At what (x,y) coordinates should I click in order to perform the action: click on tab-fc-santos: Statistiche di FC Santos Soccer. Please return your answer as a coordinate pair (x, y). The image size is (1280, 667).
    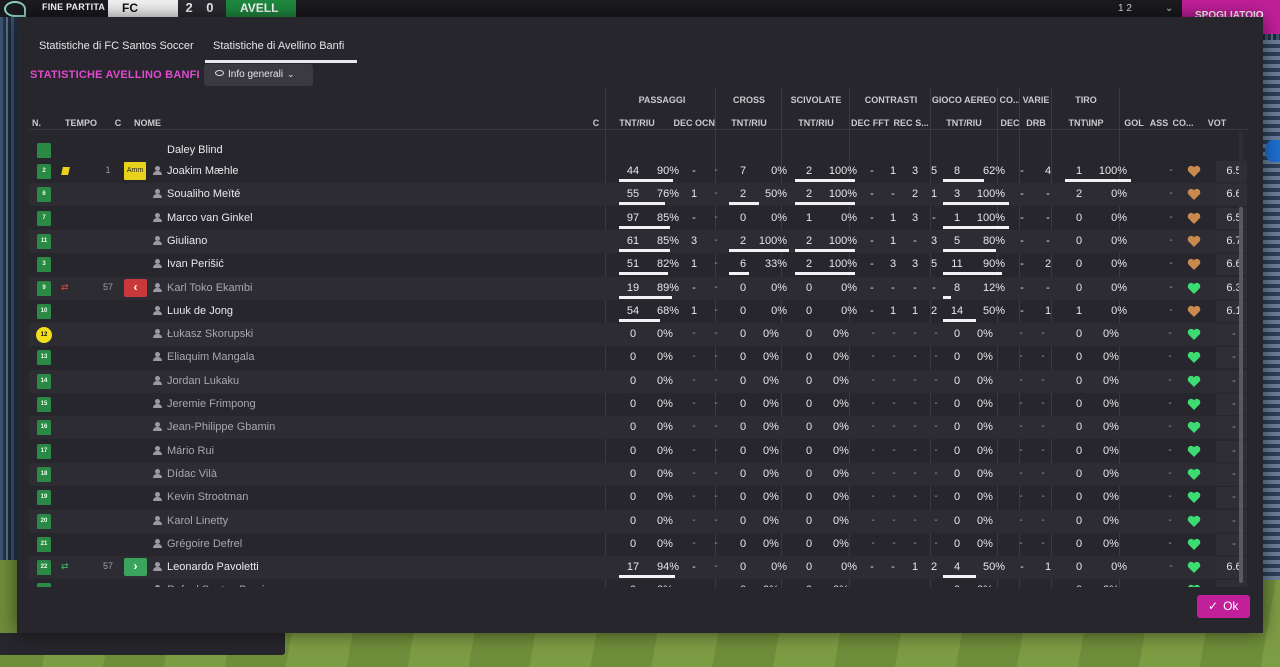
    Looking at the image, I should click on (116, 46).